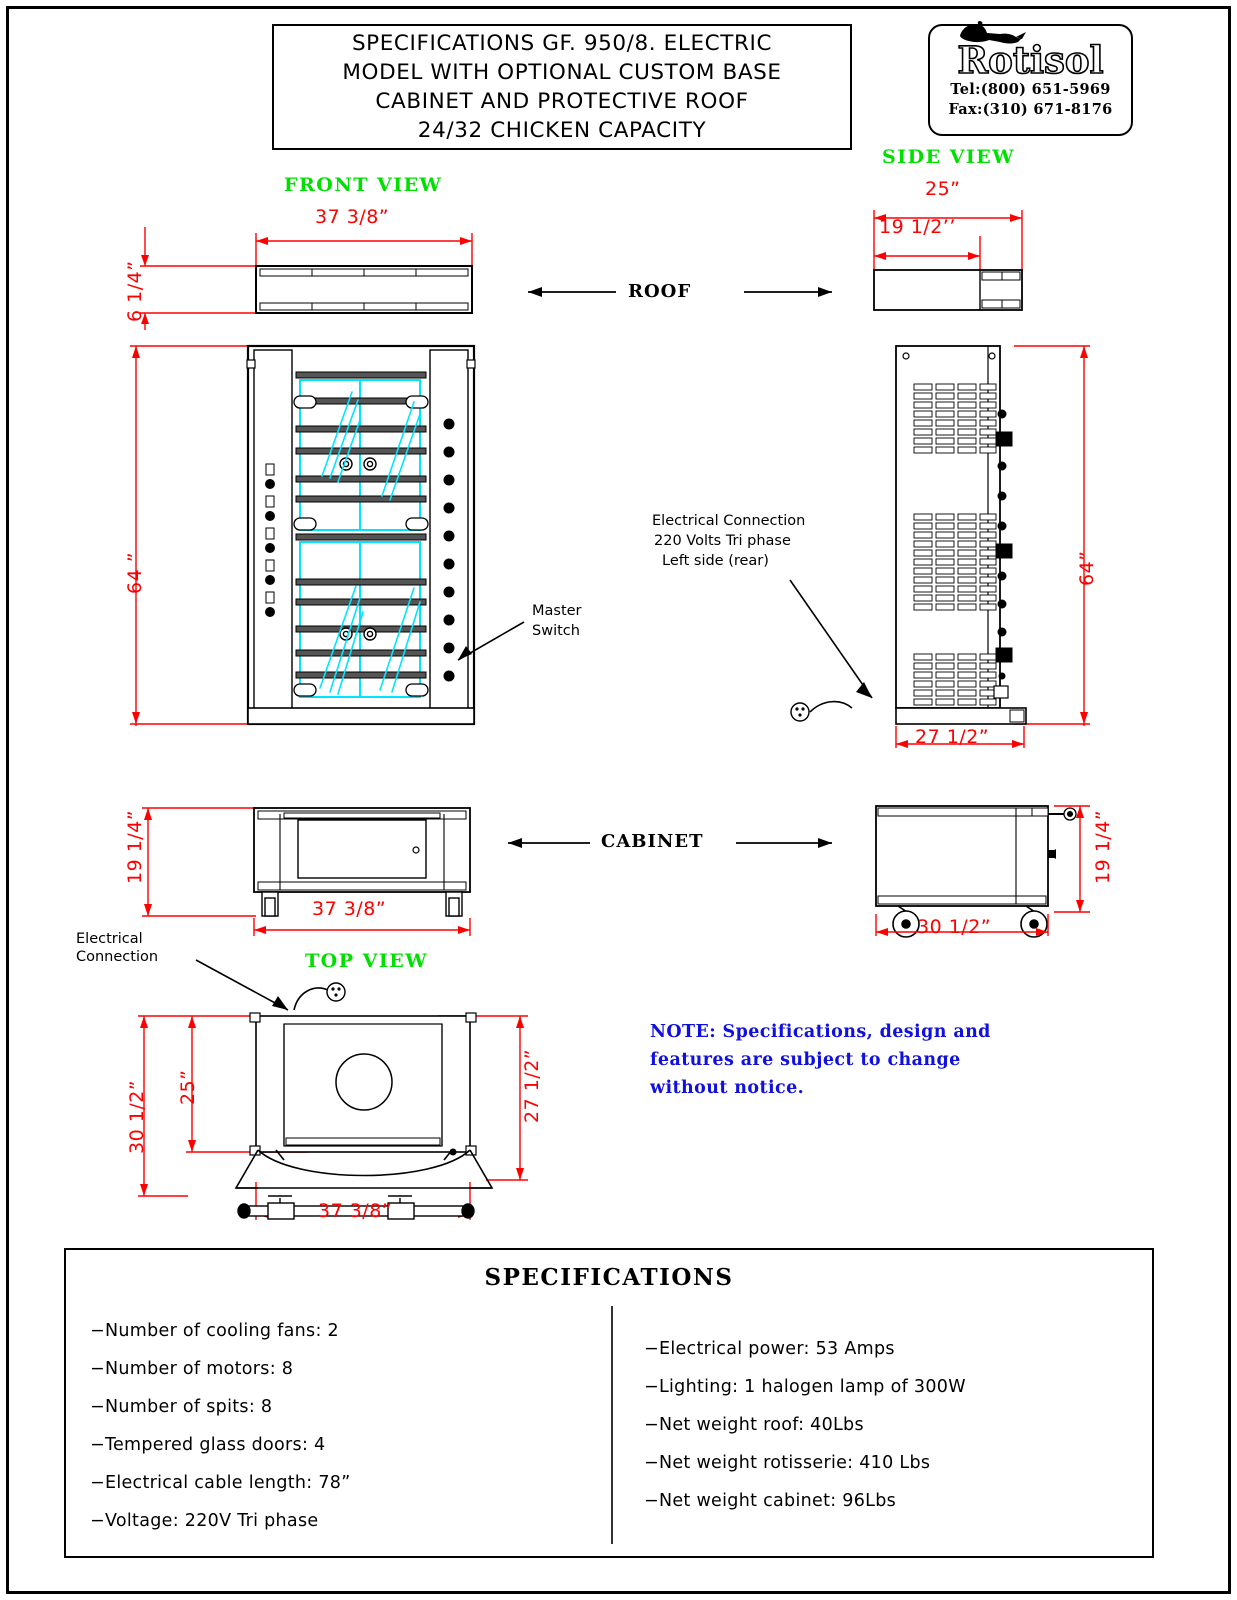 This screenshot has height=1600, width=1237. Describe the element at coordinates (192, 1369) in the screenshot. I see `spec-item: −Number of motors: 8` at that location.